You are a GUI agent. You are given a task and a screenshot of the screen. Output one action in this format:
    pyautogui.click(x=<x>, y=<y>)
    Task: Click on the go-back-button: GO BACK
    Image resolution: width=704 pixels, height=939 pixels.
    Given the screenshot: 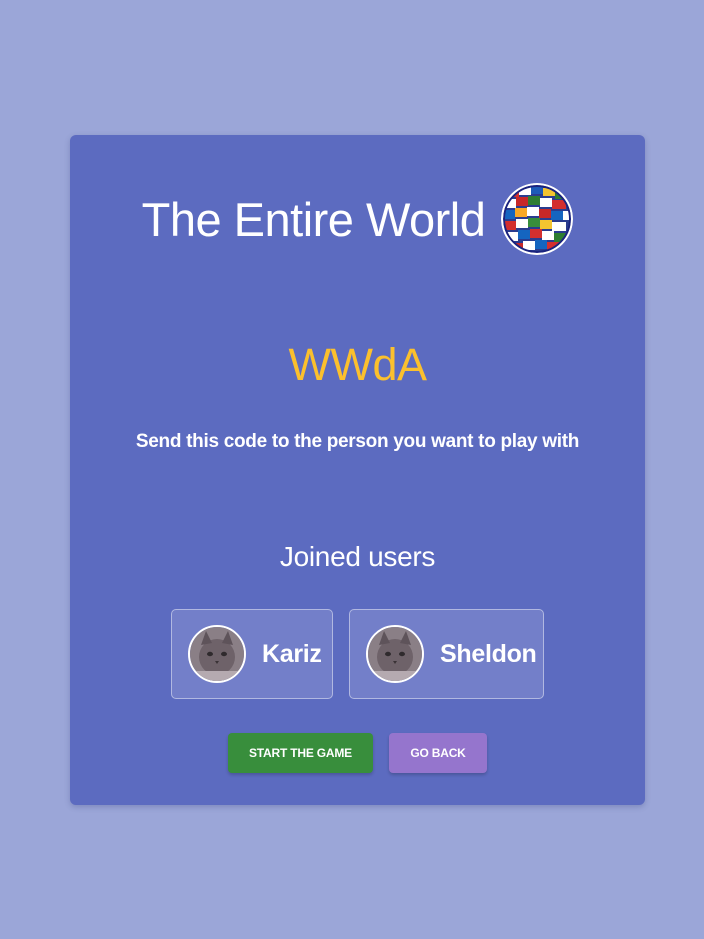 What is the action you would take?
    pyautogui.click(x=438, y=753)
    